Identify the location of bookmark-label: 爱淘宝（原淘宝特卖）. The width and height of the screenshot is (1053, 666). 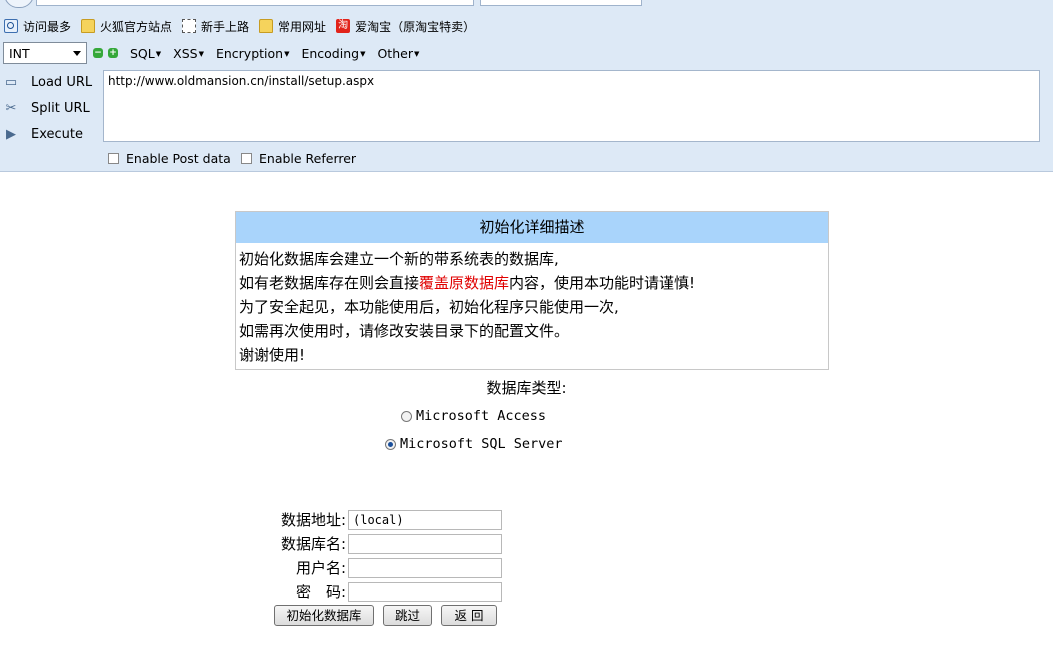
(415, 26).